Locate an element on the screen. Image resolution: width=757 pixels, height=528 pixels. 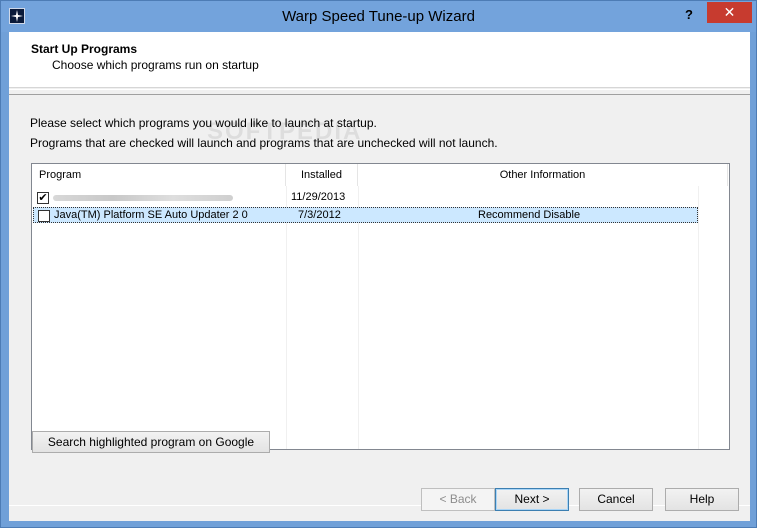
program-name: Java(TM) Platform SE Auto Updater 2 0 is located at coordinates (151, 215).